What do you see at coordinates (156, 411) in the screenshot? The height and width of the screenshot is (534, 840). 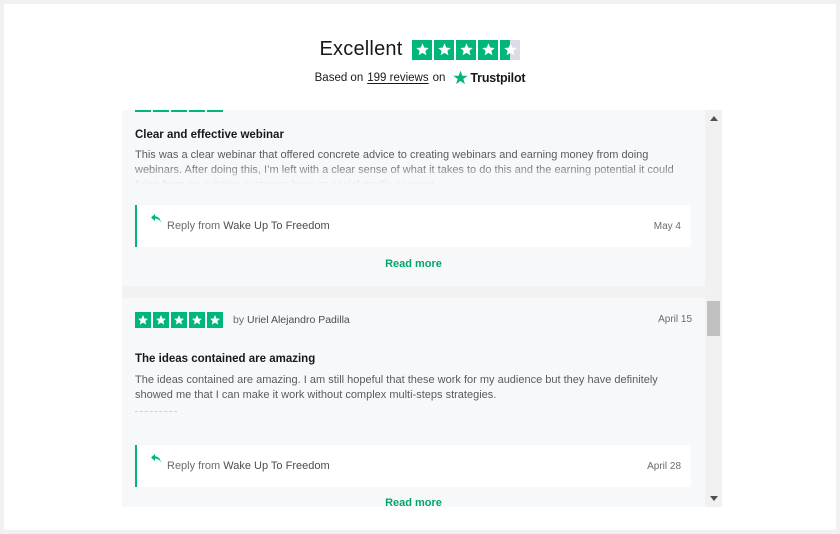 I see `content-divider` at bounding box center [156, 411].